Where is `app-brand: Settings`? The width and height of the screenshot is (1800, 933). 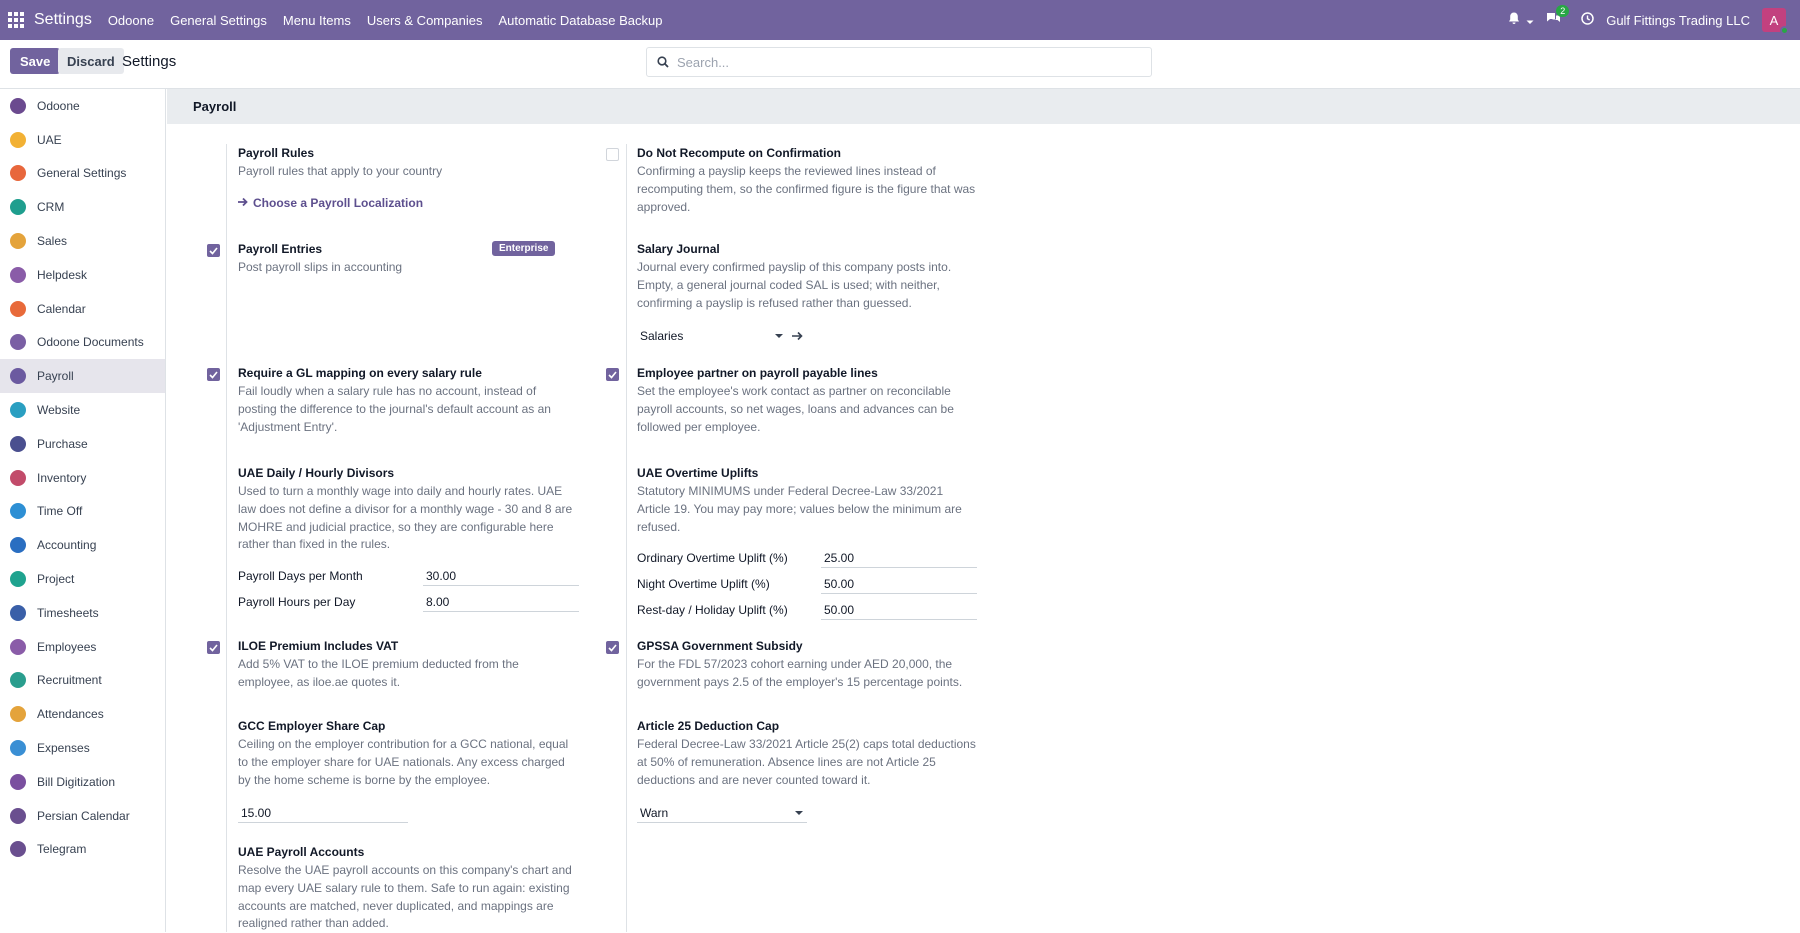
app-brand: Settings is located at coordinates (63, 20).